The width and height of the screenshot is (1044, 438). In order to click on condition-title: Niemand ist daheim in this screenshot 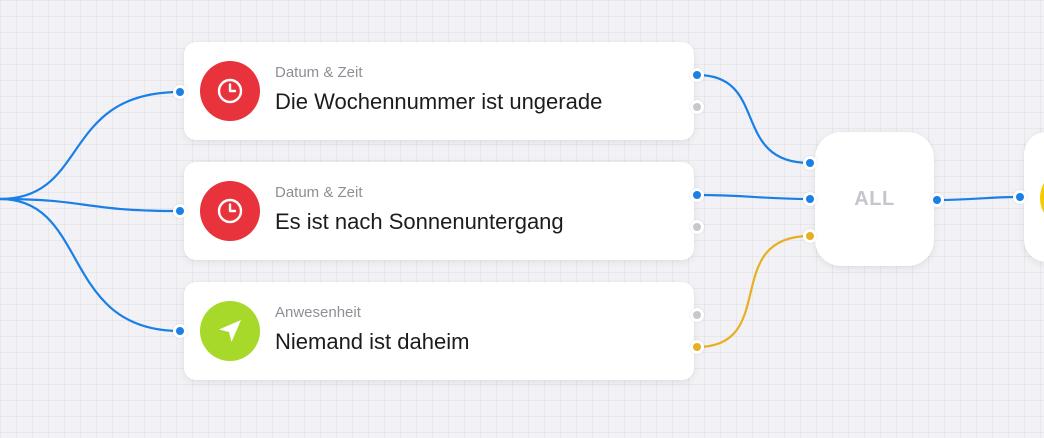, I will do `click(372, 341)`.